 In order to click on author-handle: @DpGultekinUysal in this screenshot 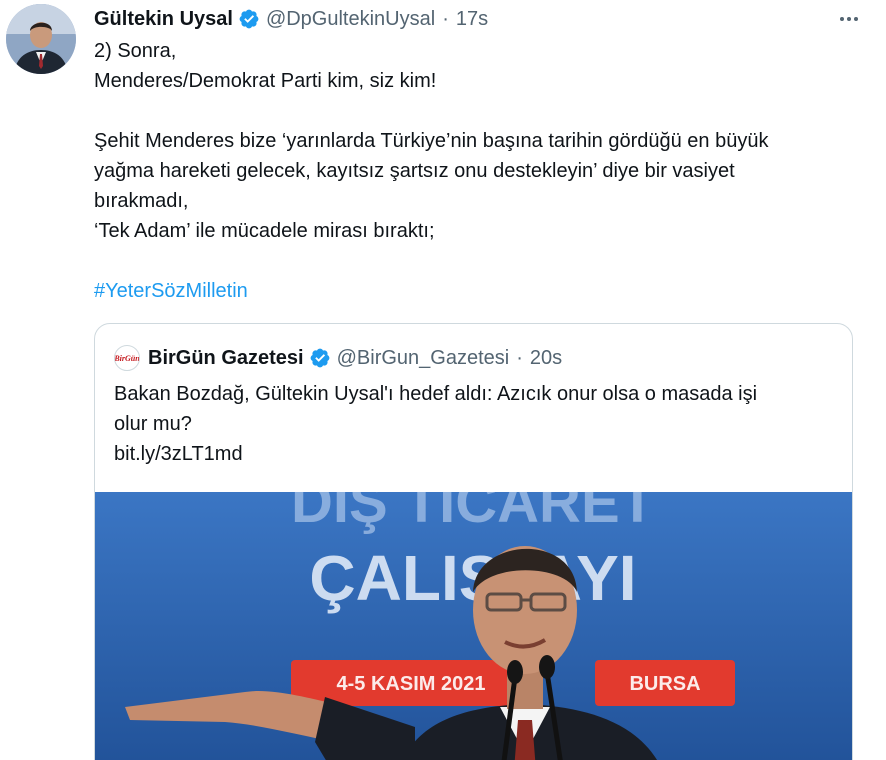, I will do `click(350, 19)`.